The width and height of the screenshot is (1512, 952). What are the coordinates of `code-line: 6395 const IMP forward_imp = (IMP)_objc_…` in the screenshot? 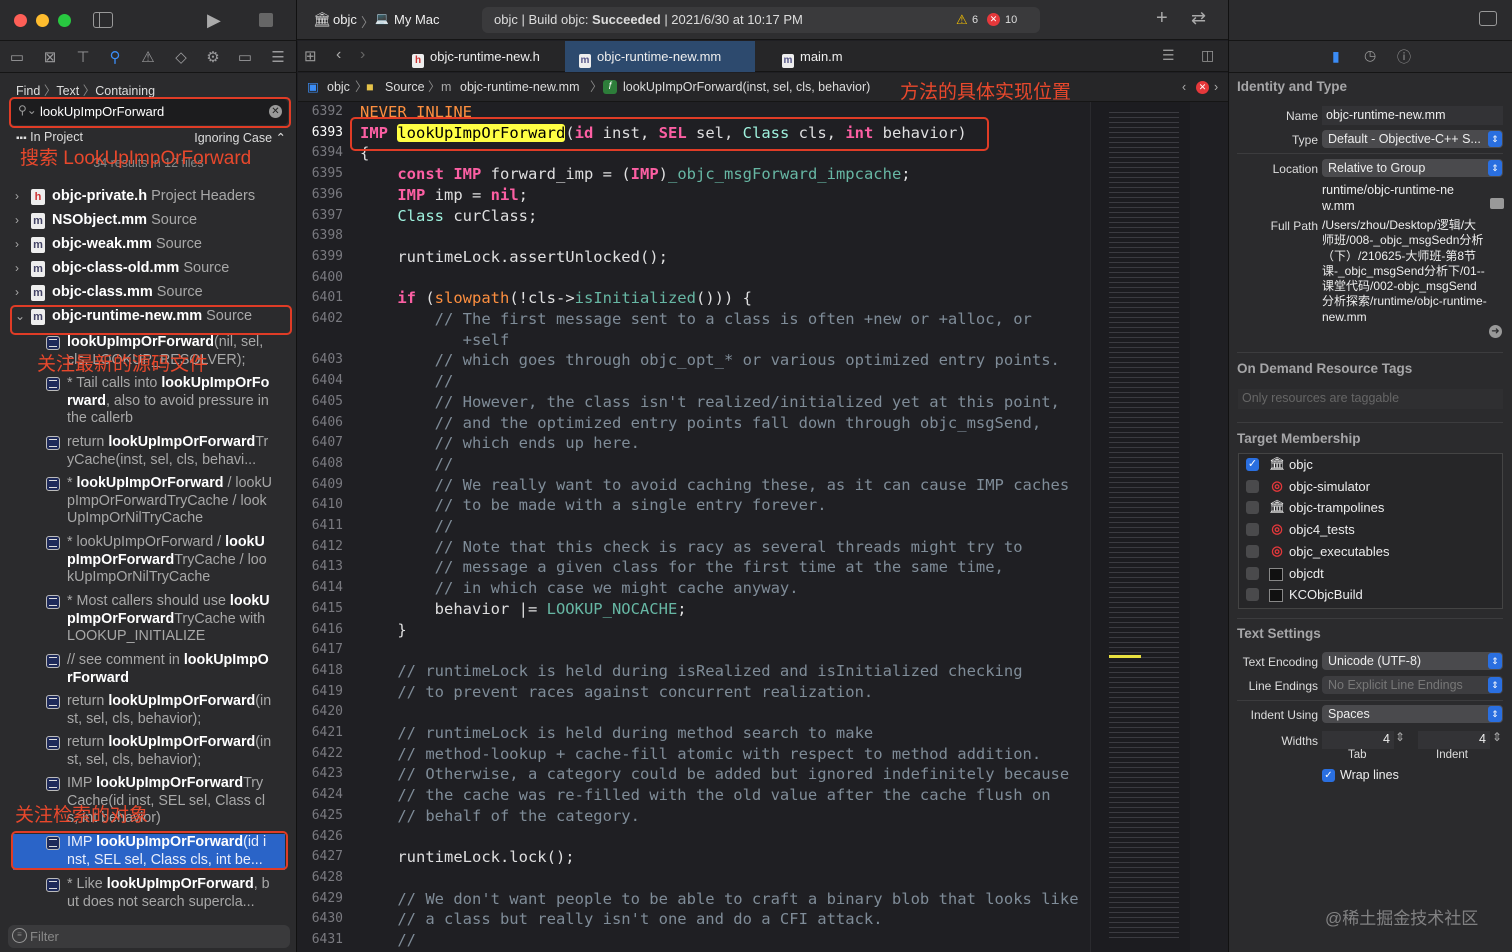 It's located at (693, 174).